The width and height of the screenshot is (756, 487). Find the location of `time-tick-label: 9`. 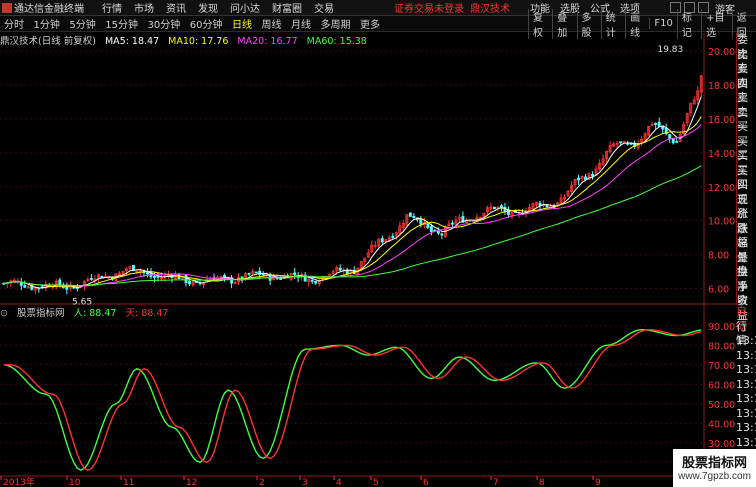

time-tick-label: 9 is located at coordinates (598, 482).